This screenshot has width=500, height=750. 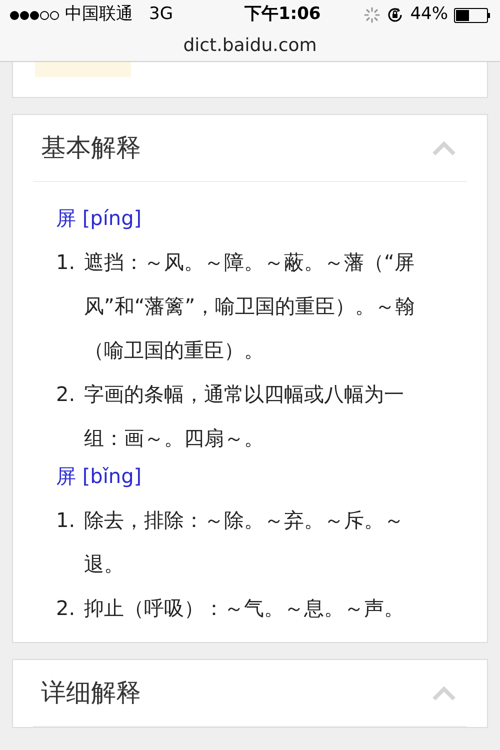 What do you see at coordinates (395, 15) in the screenshot?
I see `rotation-lock-icon` at bounding box center [395, 15].